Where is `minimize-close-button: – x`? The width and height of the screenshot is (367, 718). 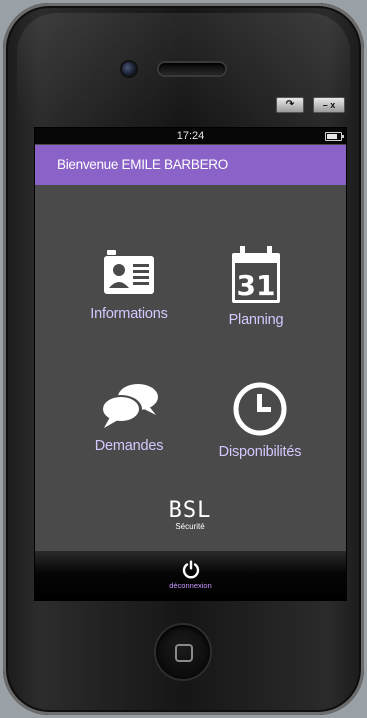 minimize-close-button: – x is located at coordinates (329, 105).